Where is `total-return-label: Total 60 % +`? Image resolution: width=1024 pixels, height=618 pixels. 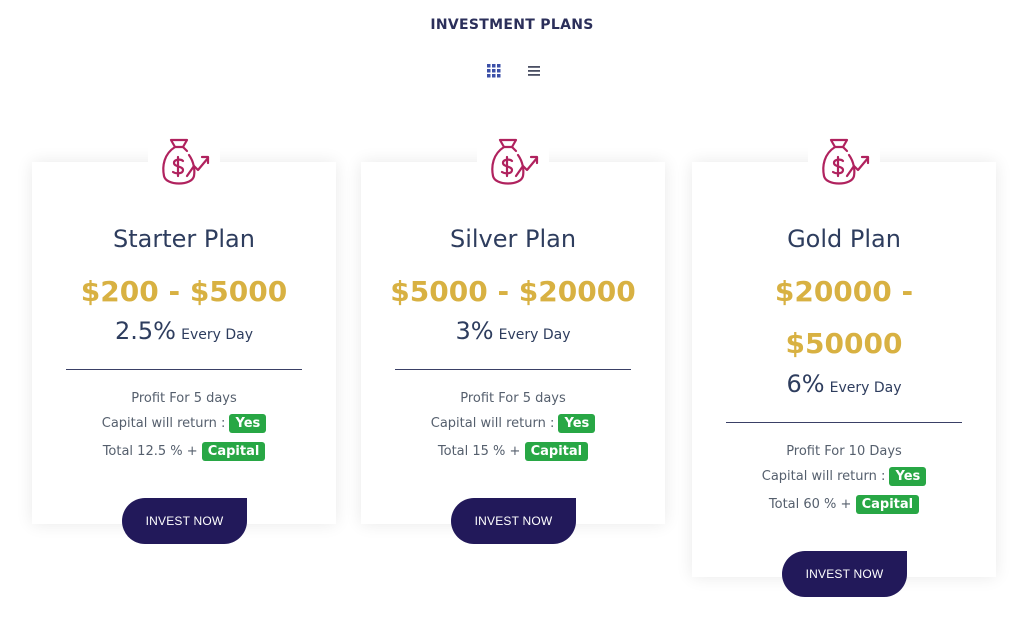 total-return-label: Total 60 % + is located at coordinates (810, 504).